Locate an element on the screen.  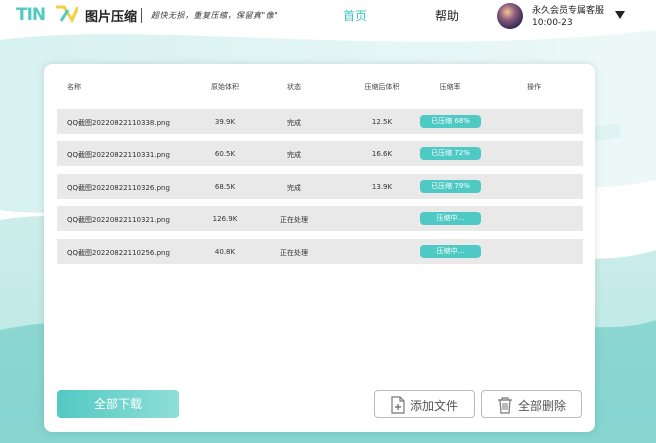
nav-help: 帮助 is located at coordinates (447, 15).